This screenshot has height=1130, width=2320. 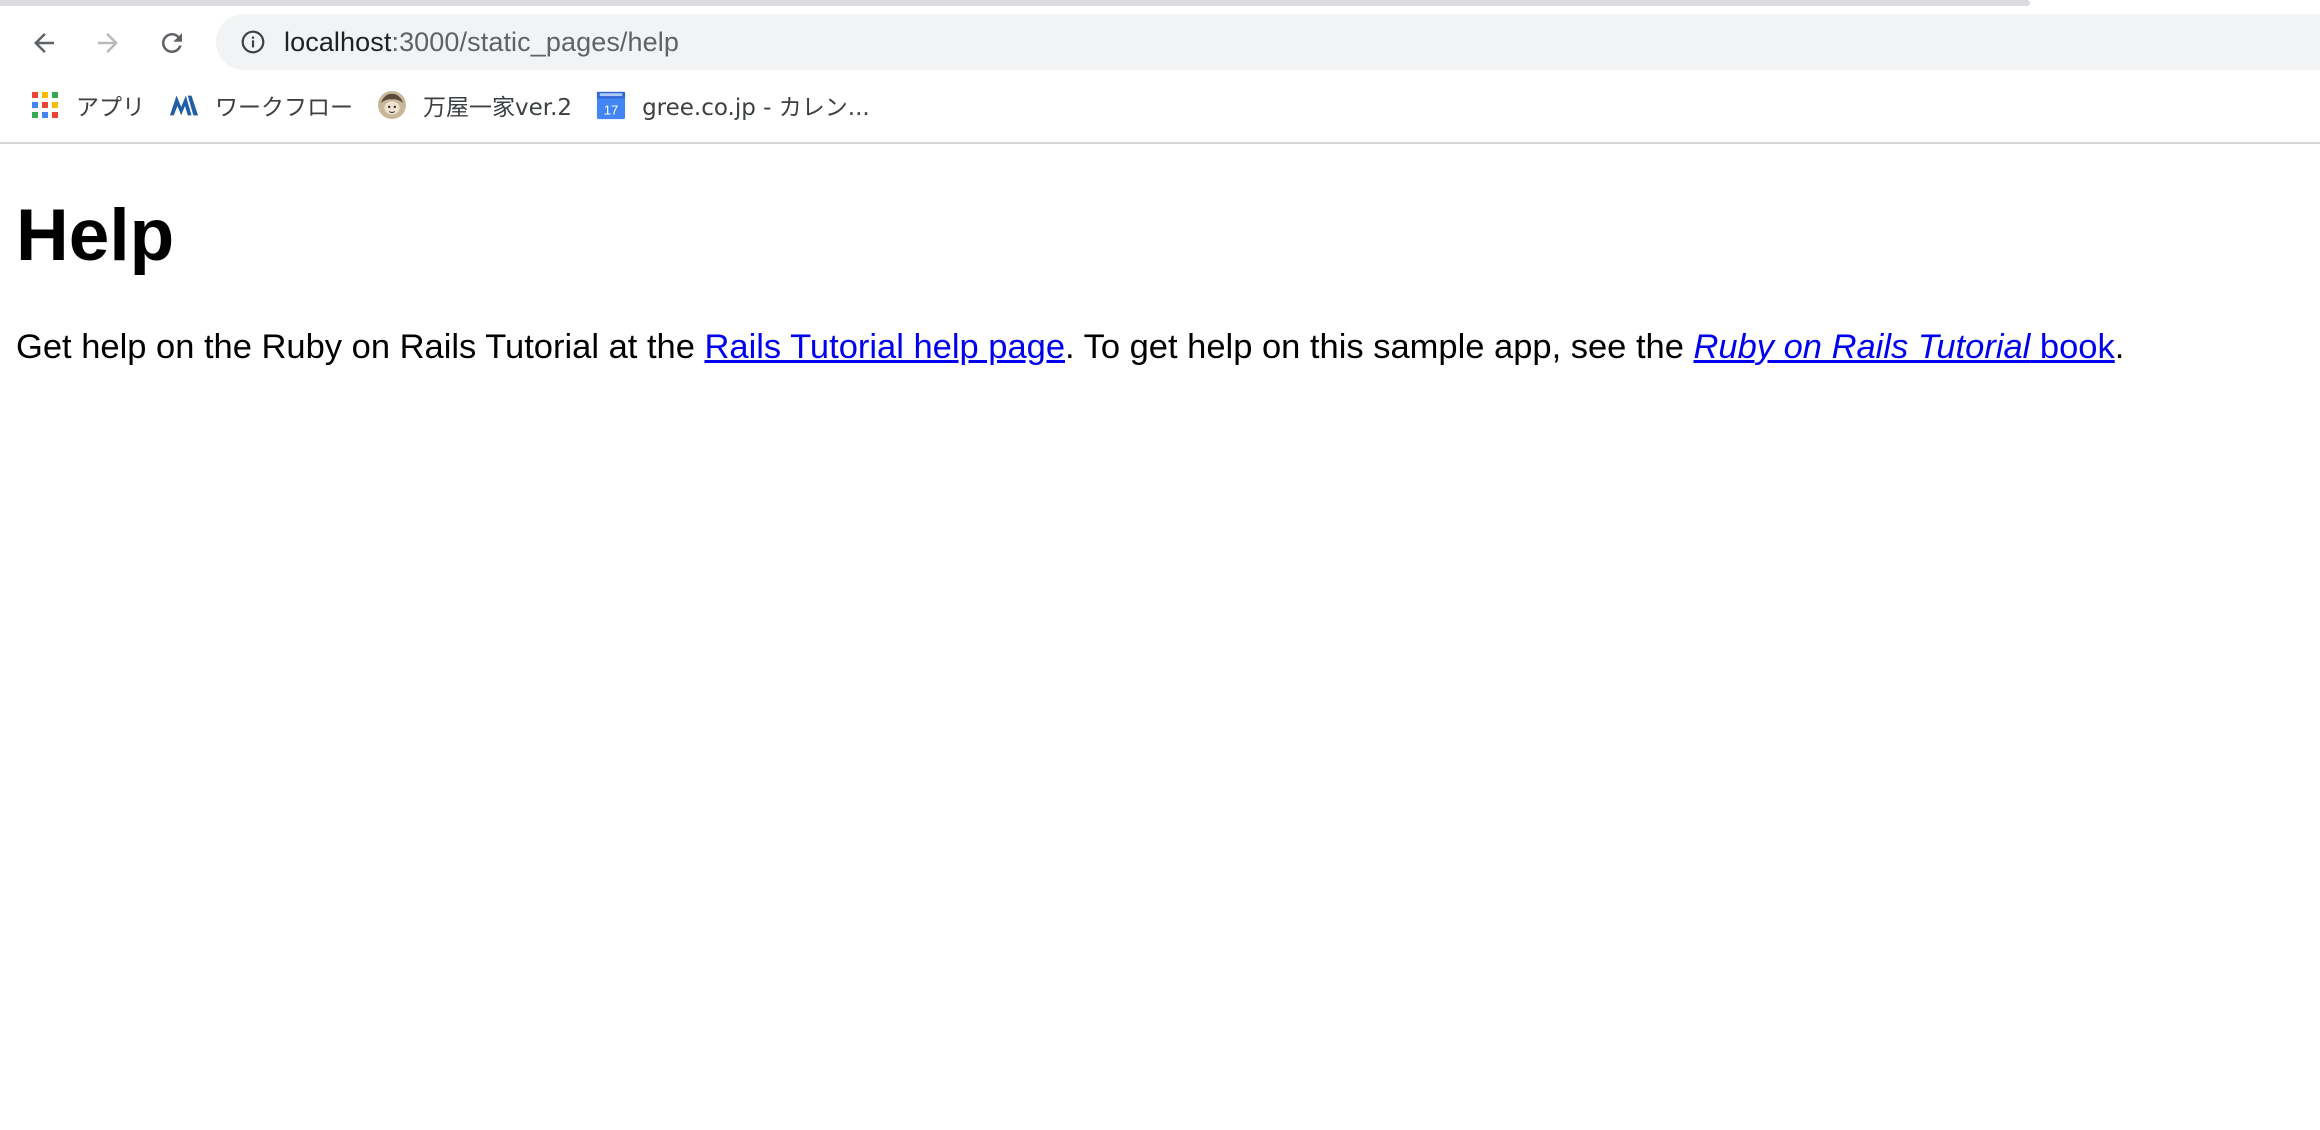 I want to click on back-arrow-icon, so click(x=44, y=43).